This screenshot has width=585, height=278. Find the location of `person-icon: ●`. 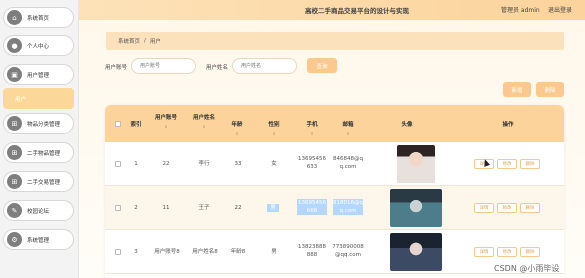

person-icon: ● is located at coordinates (14, 45).